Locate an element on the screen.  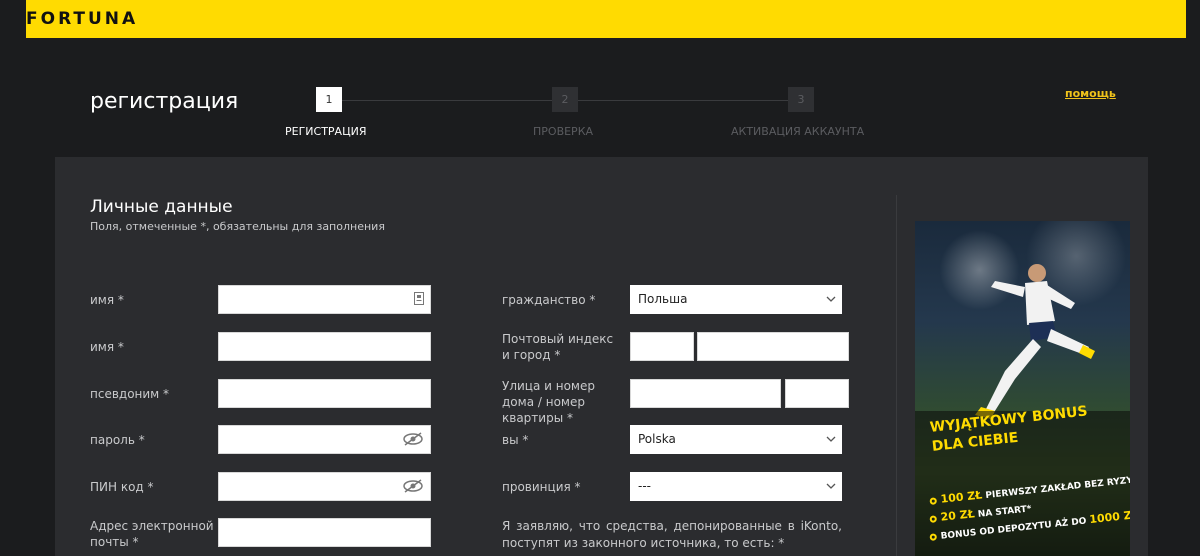
country-select: Polska is located at coordinates (736, 439).